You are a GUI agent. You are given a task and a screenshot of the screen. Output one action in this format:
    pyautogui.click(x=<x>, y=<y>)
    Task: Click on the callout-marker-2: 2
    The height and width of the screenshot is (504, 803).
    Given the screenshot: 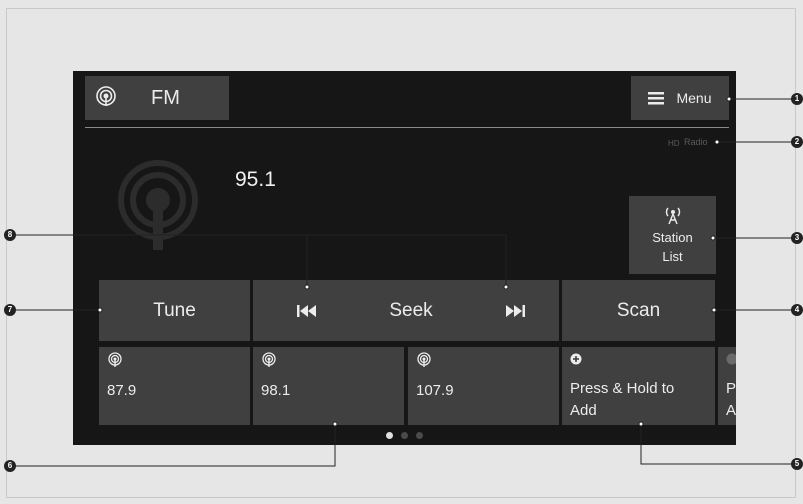 What is the action you would take?
    pyautogui.click(x=797, y=142)
    